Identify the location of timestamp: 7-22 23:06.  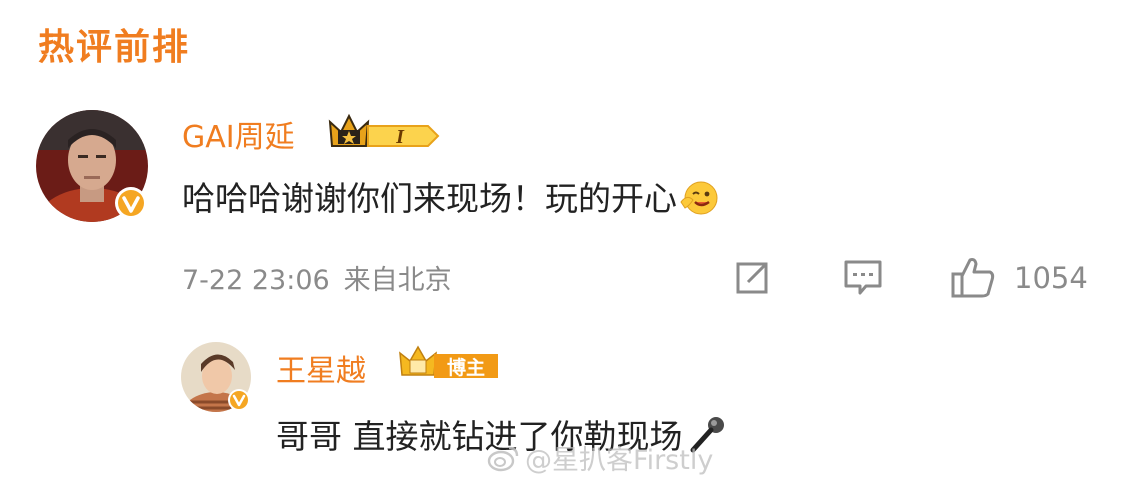
(256, 280).